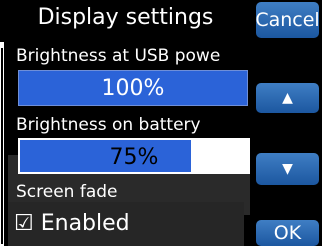 This screenshot has width=322, height=246. I want to click on screen-fade-checkbox: ☑ Enabled, so click(126, 224).